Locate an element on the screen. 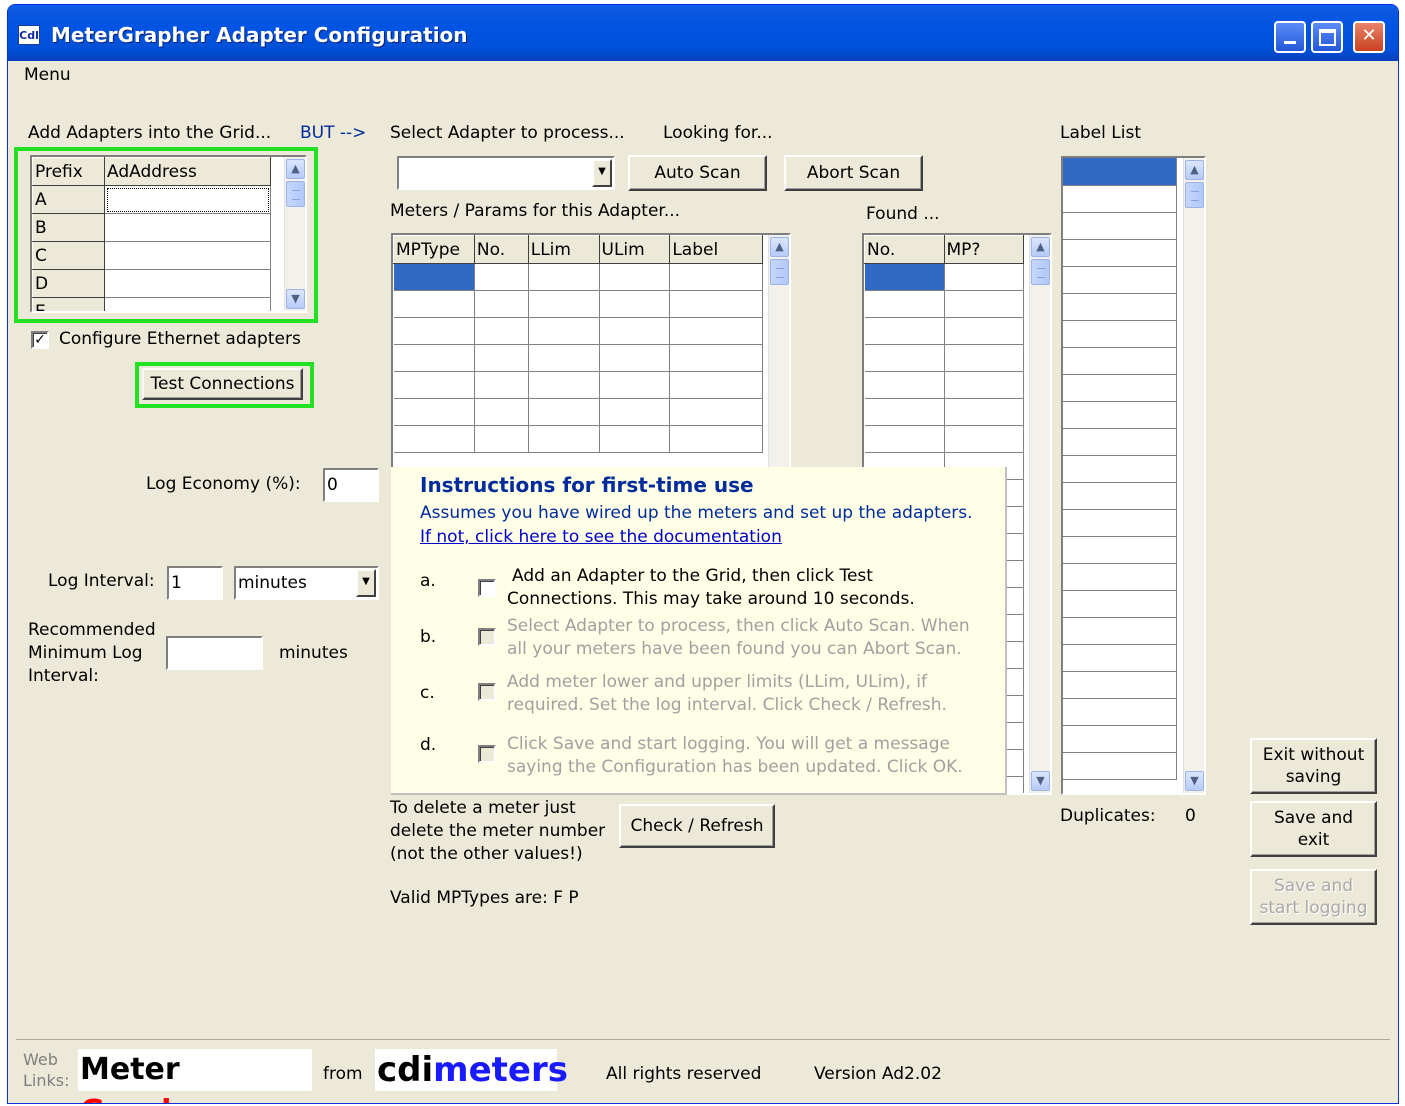 This screenshot has width=1405, height=1106. adaddress-cell-d is located at coordinates (187, 283).